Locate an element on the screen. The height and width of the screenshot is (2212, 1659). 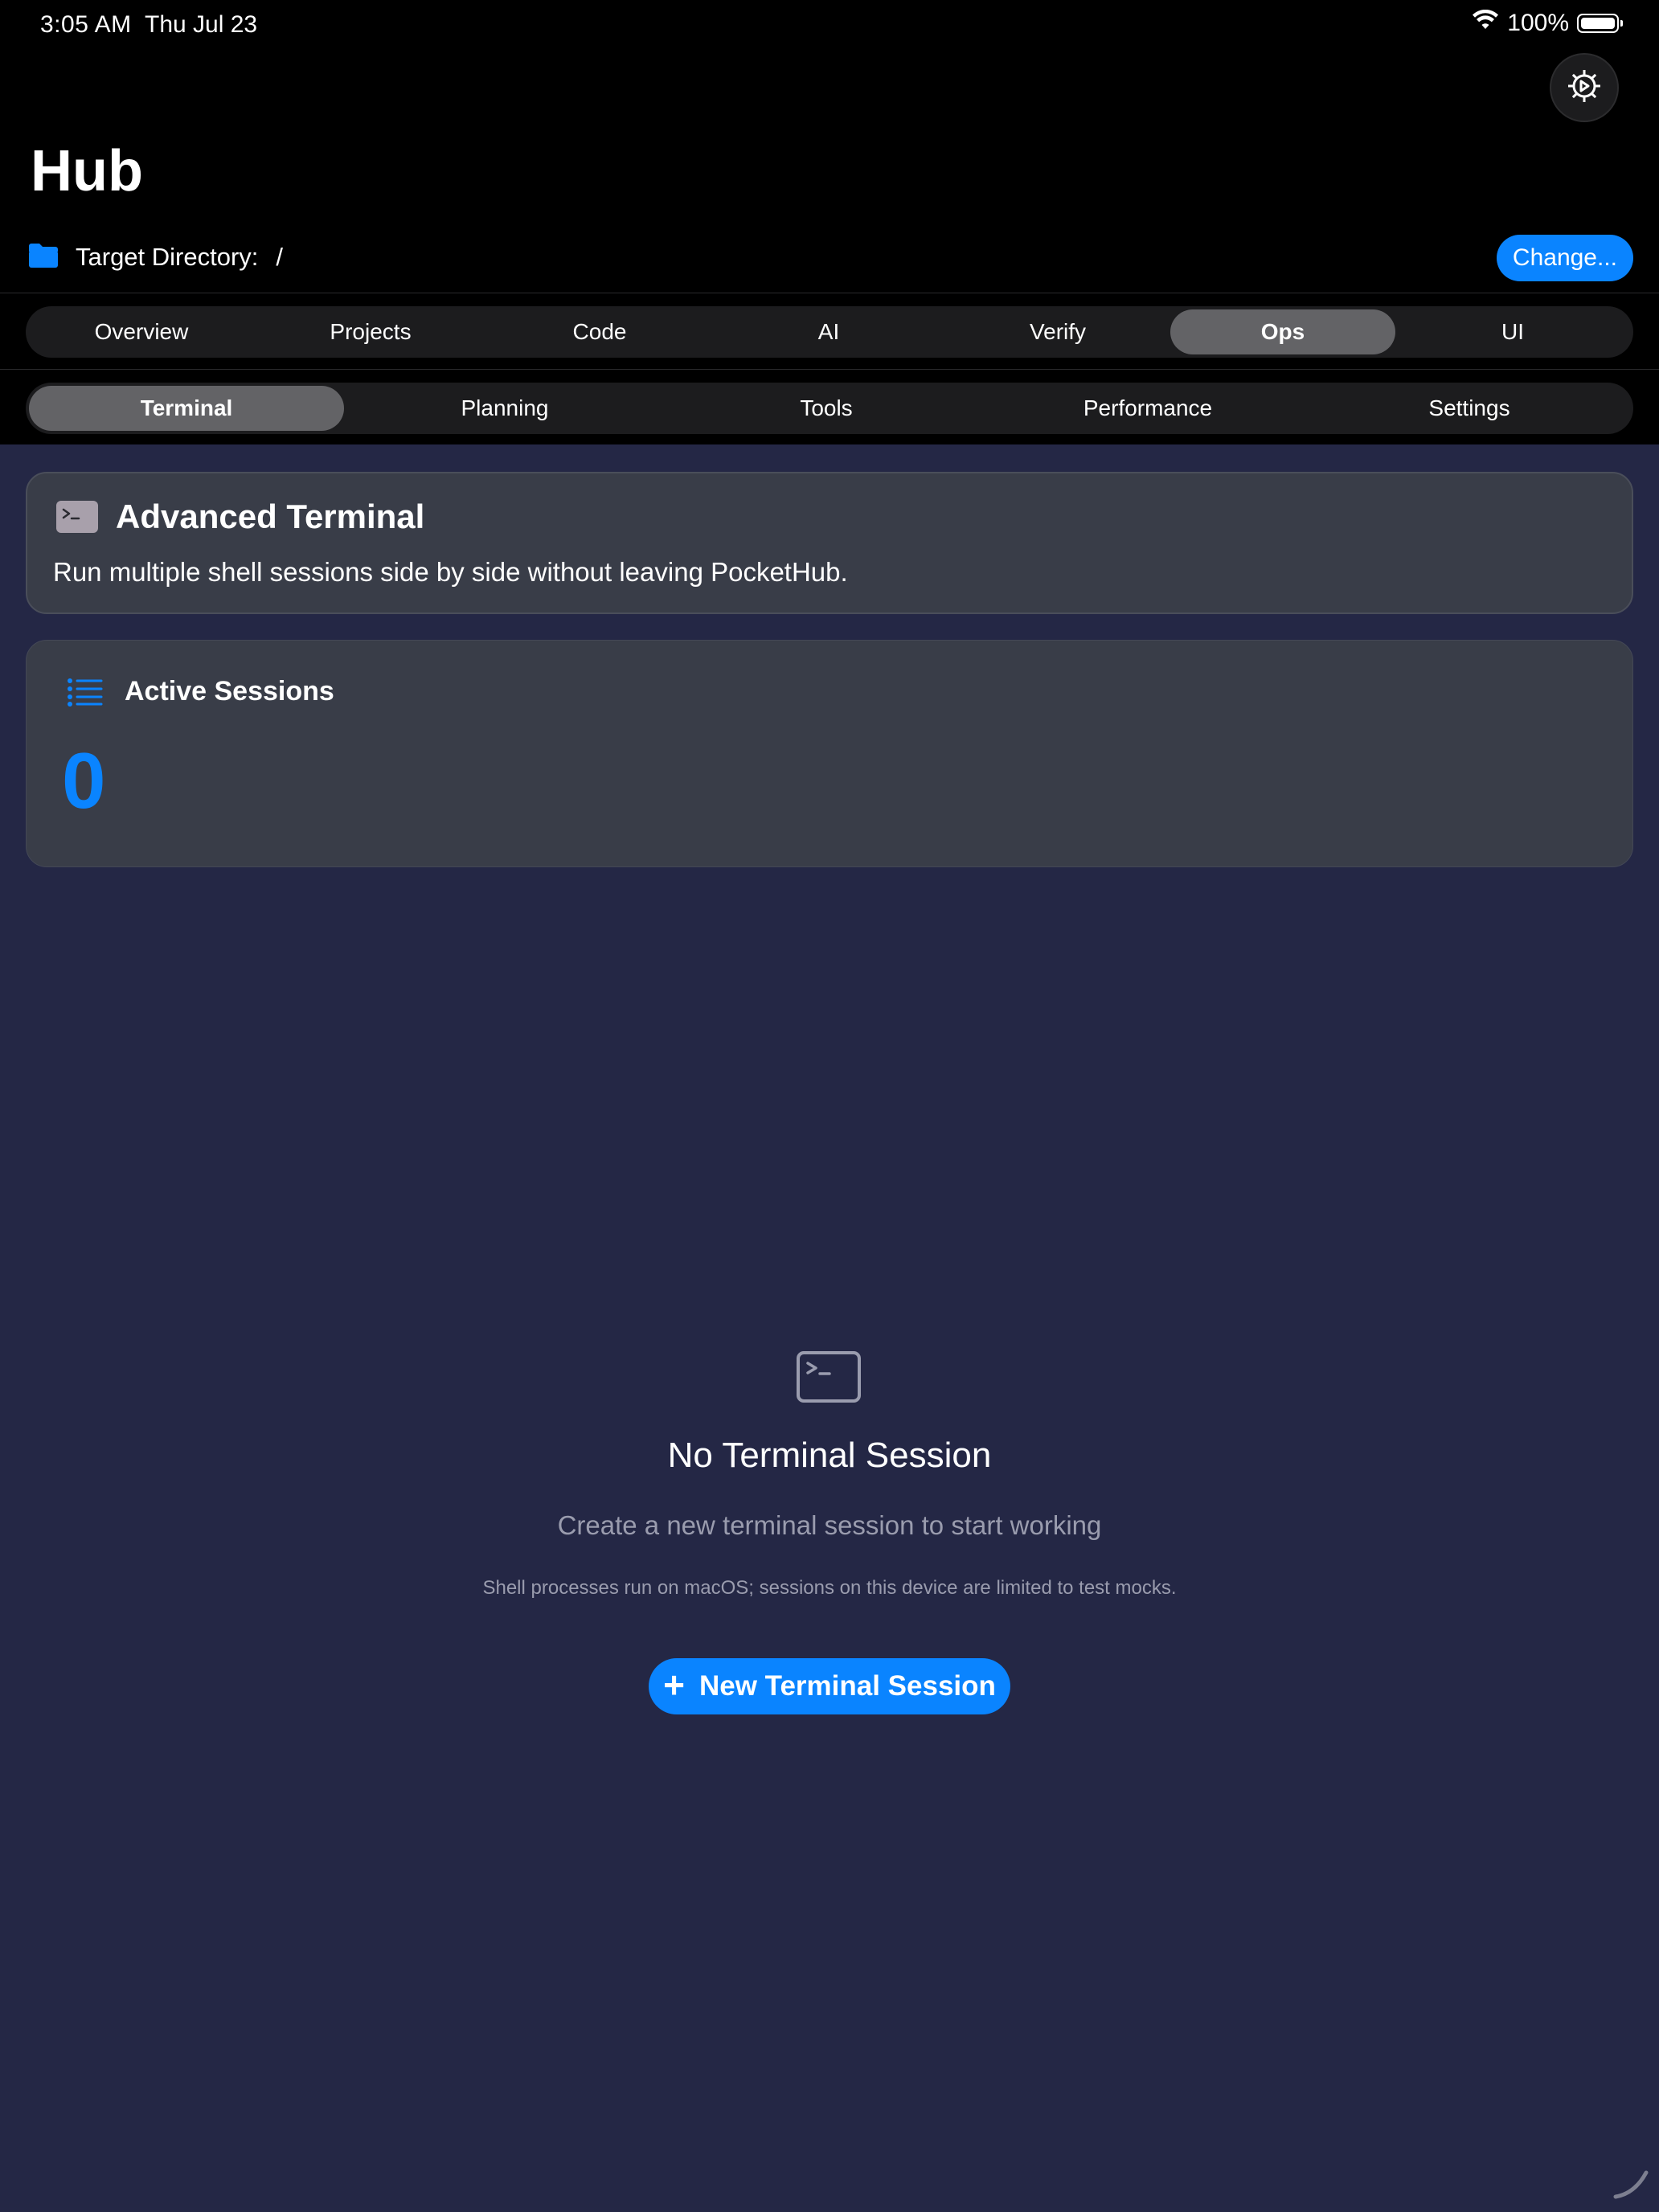
target-directory: Target Directory: / is located at coordinates (155, 257).